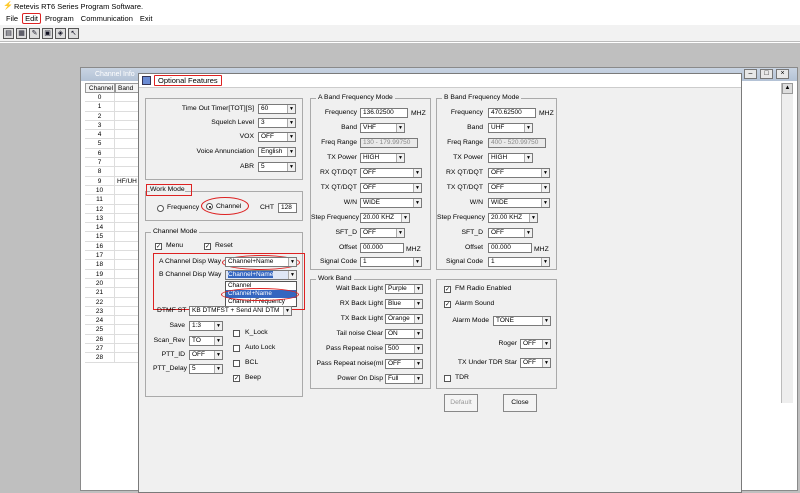  I want to click on b-step-select: 20.00 KHZ ▼, so click(513, 218).